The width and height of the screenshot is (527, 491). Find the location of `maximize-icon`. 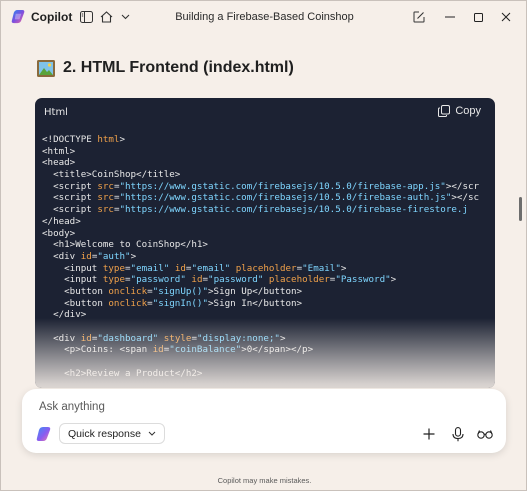

maximize-icon is located at coordinates (478, 17).